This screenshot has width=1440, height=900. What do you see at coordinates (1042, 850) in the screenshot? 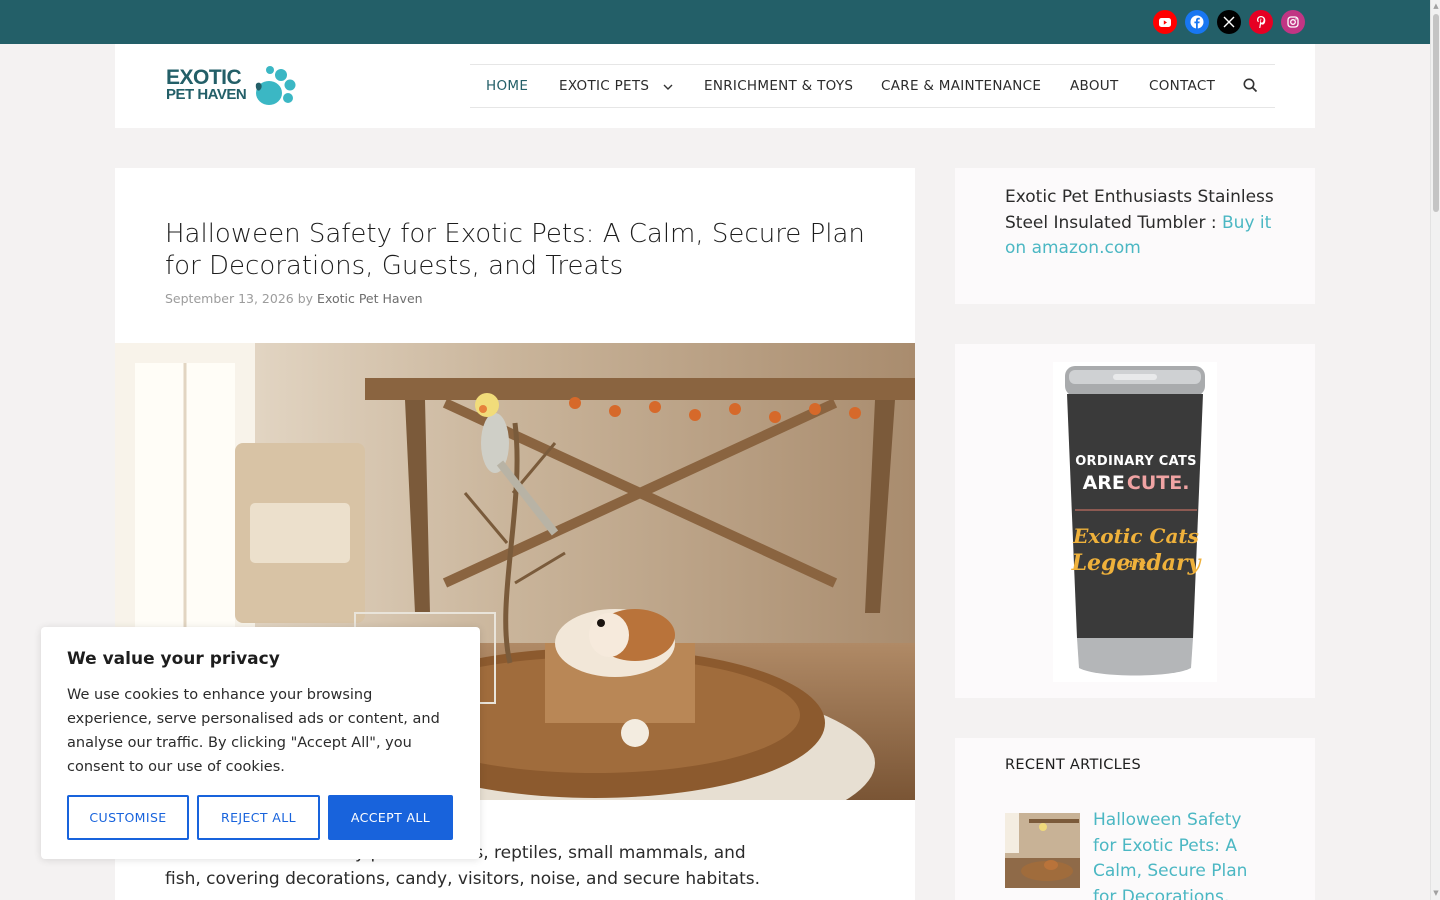
I see `recent-article-thumbnail` at bounding box center [1042, 850].